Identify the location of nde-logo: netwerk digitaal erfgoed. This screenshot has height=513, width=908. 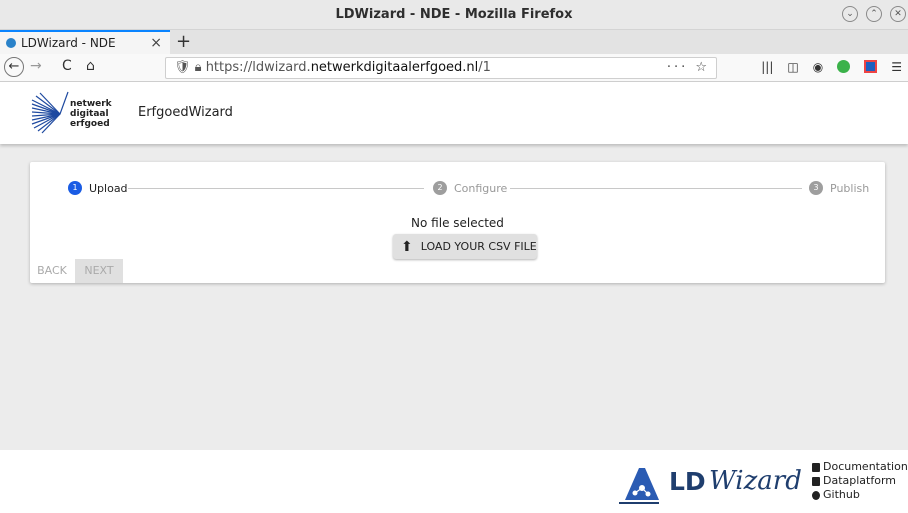
(71, 112).